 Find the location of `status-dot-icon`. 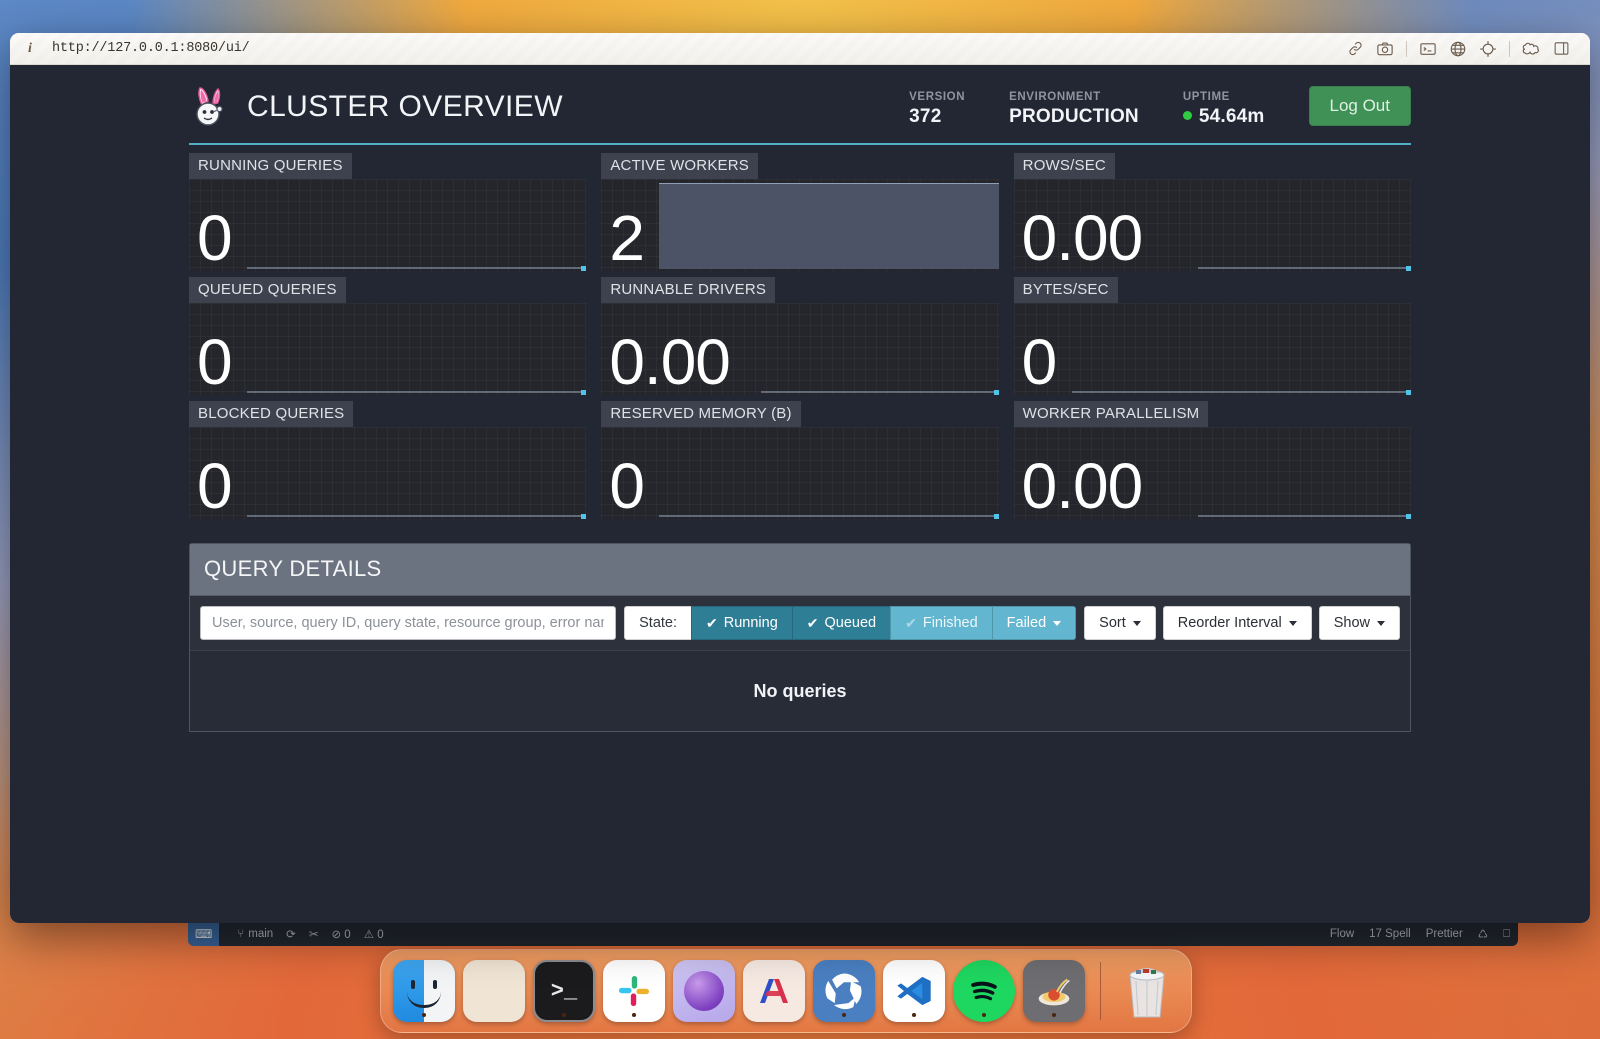

status-dot-icon is located at coordinates (1187, 115).